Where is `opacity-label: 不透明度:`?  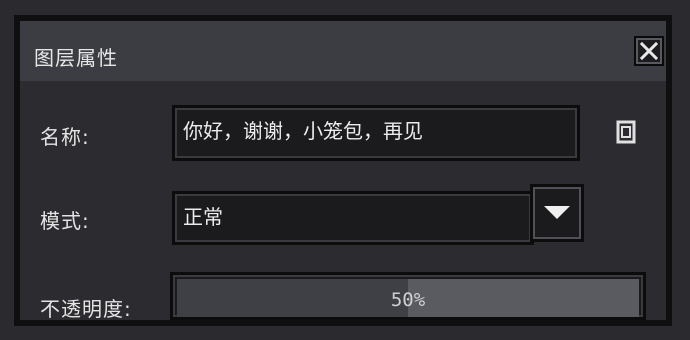
opacity-label: 不透明度: is located at coordinates (86, 309).